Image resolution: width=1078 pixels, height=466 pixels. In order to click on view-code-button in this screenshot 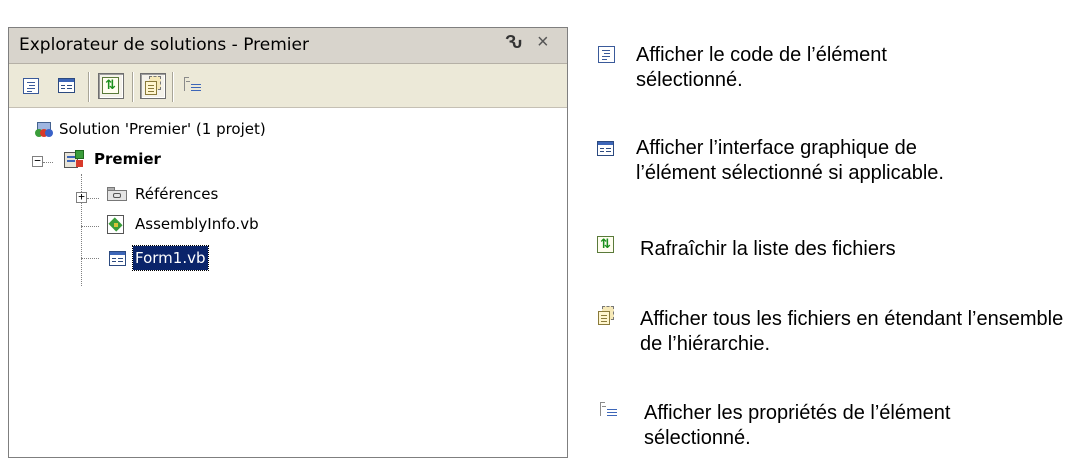, I will do `click(31, 86)`.